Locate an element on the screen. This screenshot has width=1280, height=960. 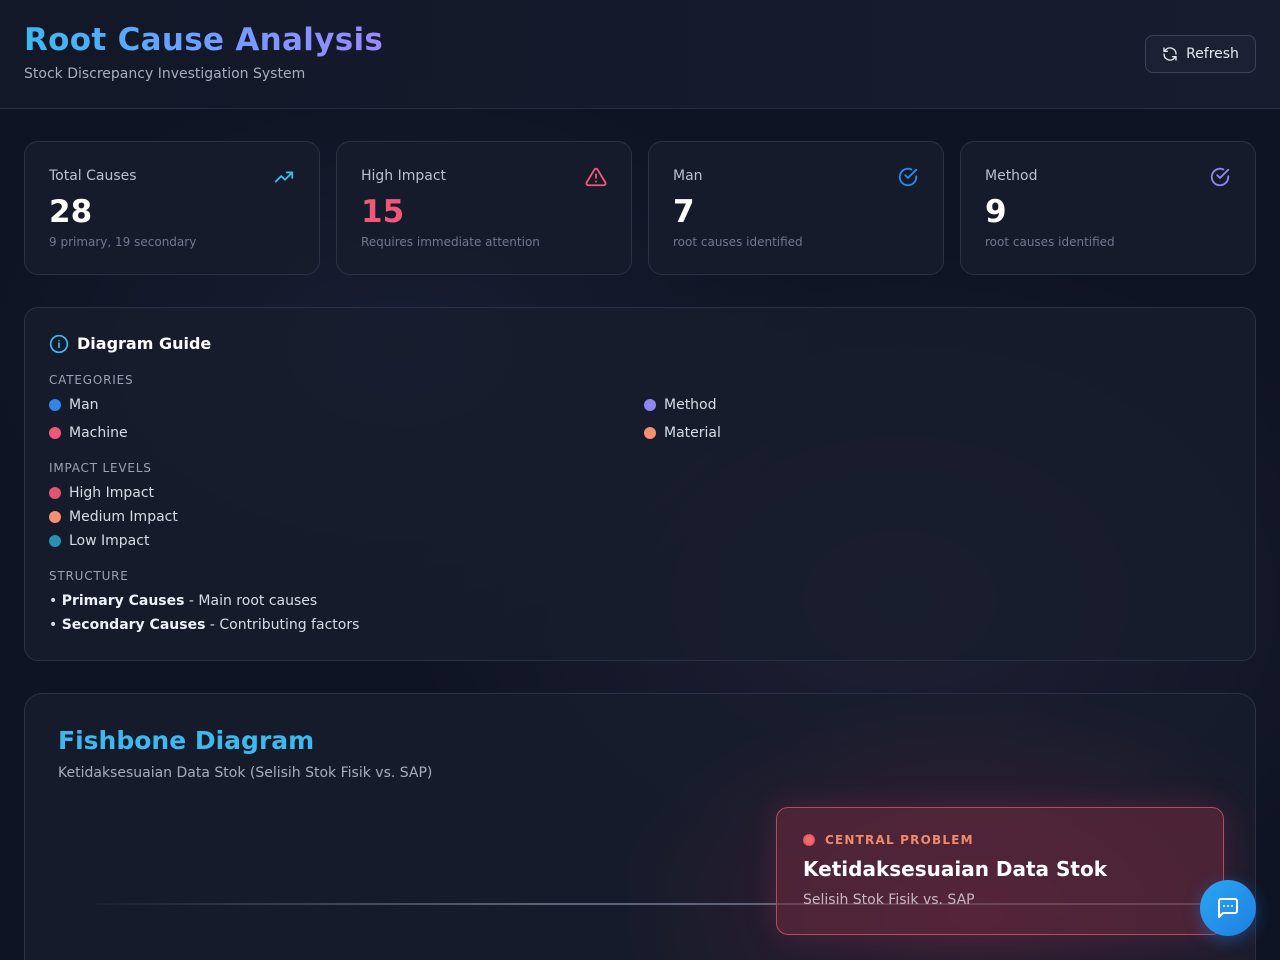
legend-item-high-impact: High Impact is located at coordinates (101, 493).